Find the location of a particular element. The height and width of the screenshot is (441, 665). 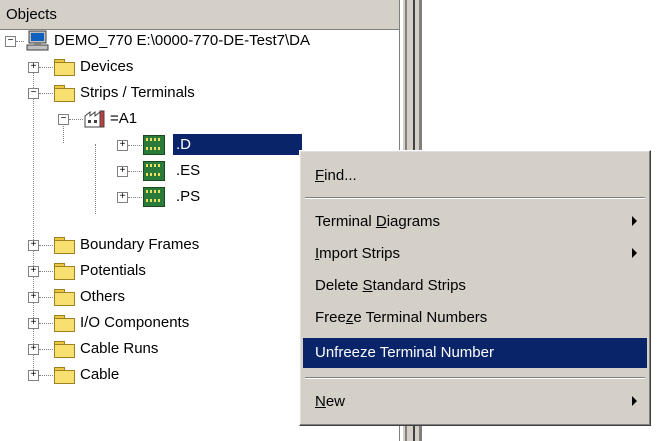

menu-item-import-strips: Import Strips is located at coordinates (475, 254).